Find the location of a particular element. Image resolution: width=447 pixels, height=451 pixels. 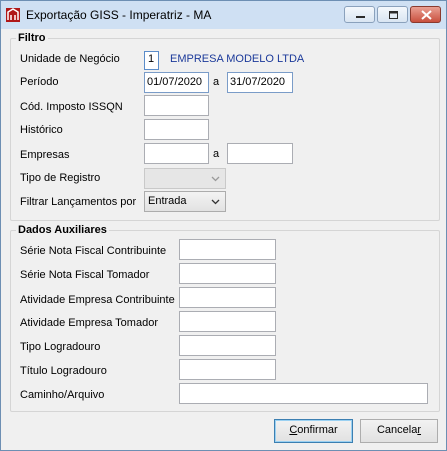

tipo-registro-dropdown is located at coordinates (185, 178).